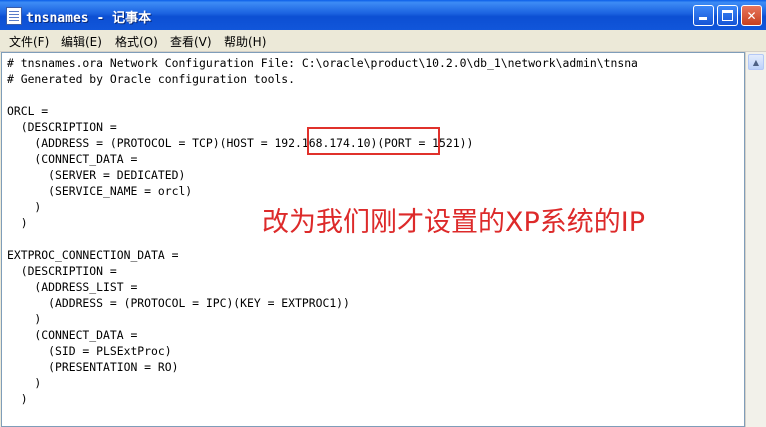 The image size is (766, 427). I want to click on annotation-text: 改为我们刚才设置的XP系统的IP, so click(454, 222).